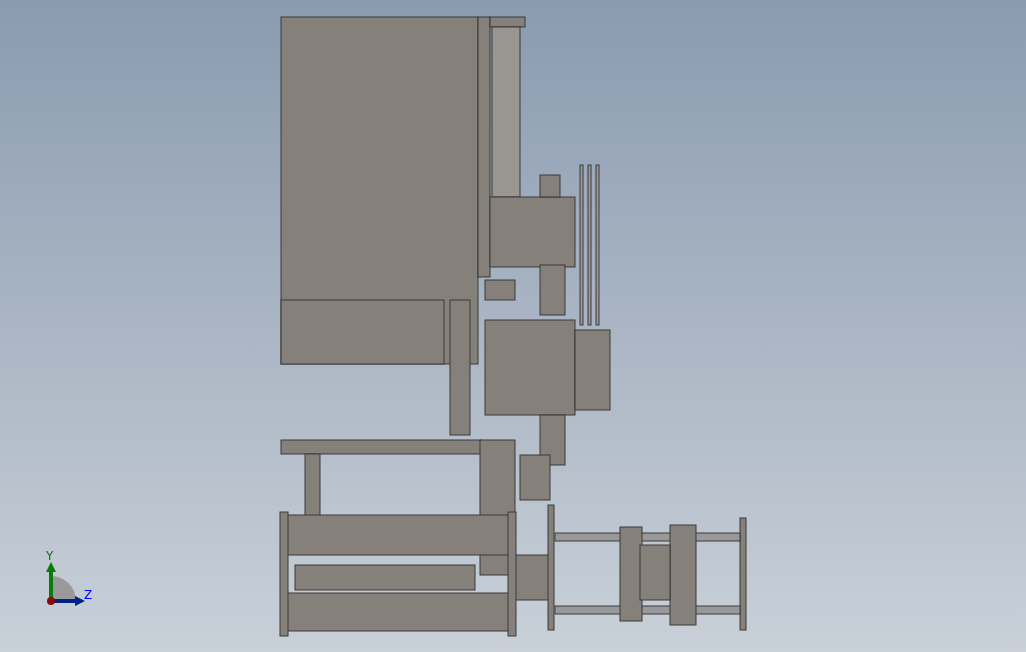 Image resolution: width=1026 pixels, height=652 pixels. Describe the element at coordinates (50, 556) in the screenshot. I see `y-axis-label: Y` at that location.